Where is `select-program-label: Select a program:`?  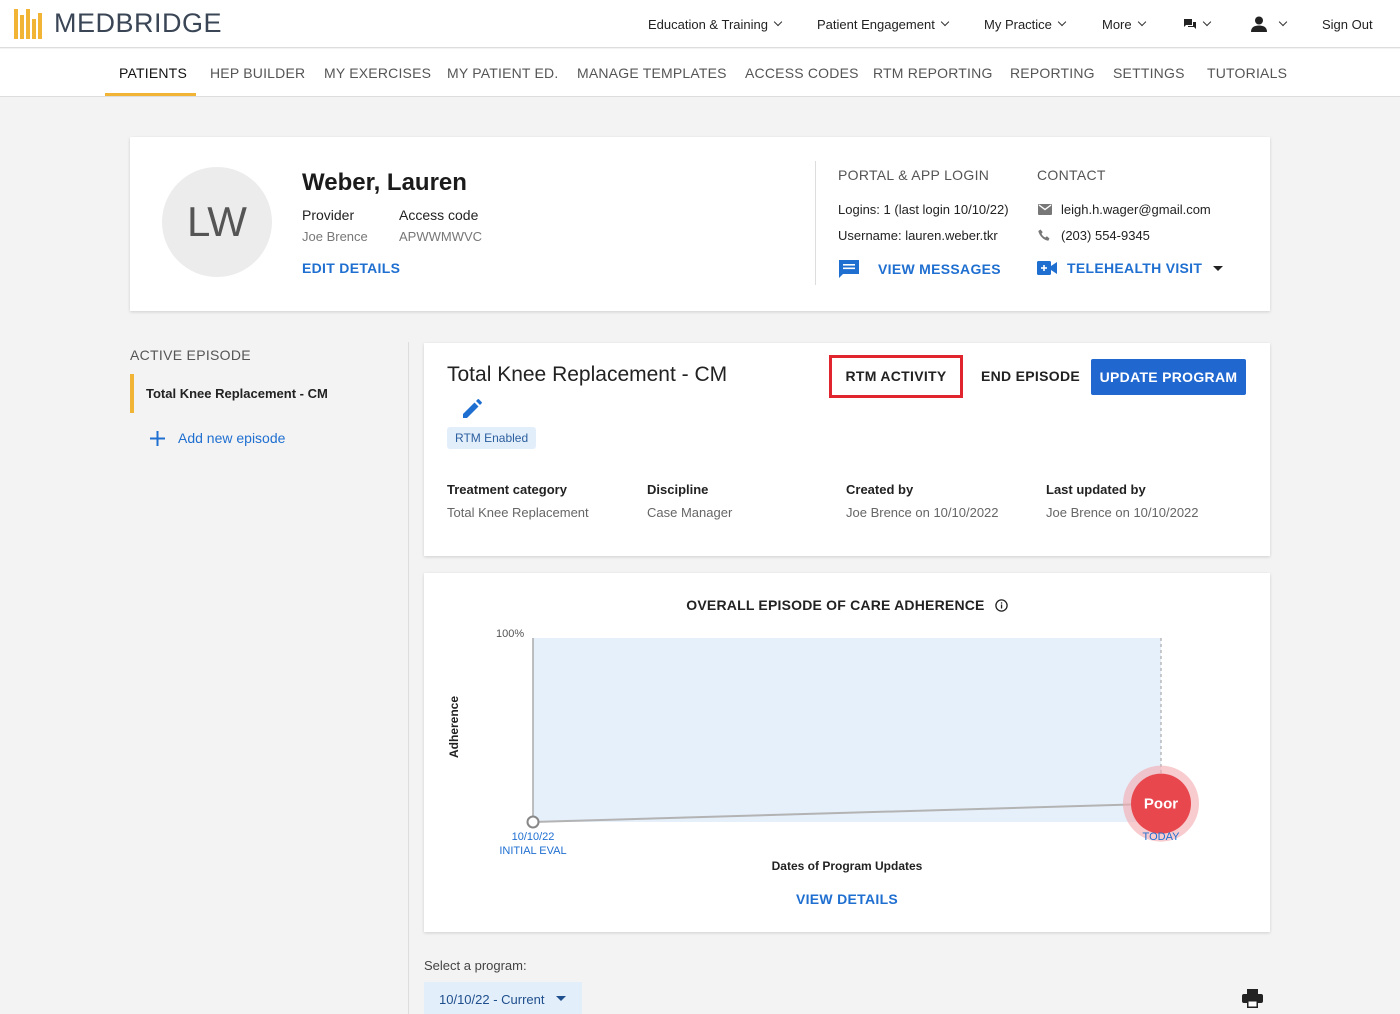 select-program-label: Select a program: is located at coordinates (475, 965).